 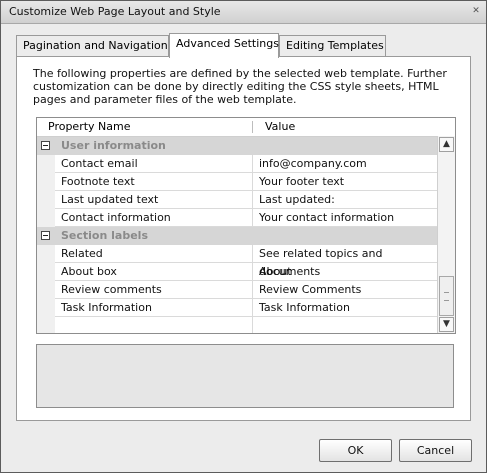 I want to click on property-value: Last updated:, so click(x=297, y=200).